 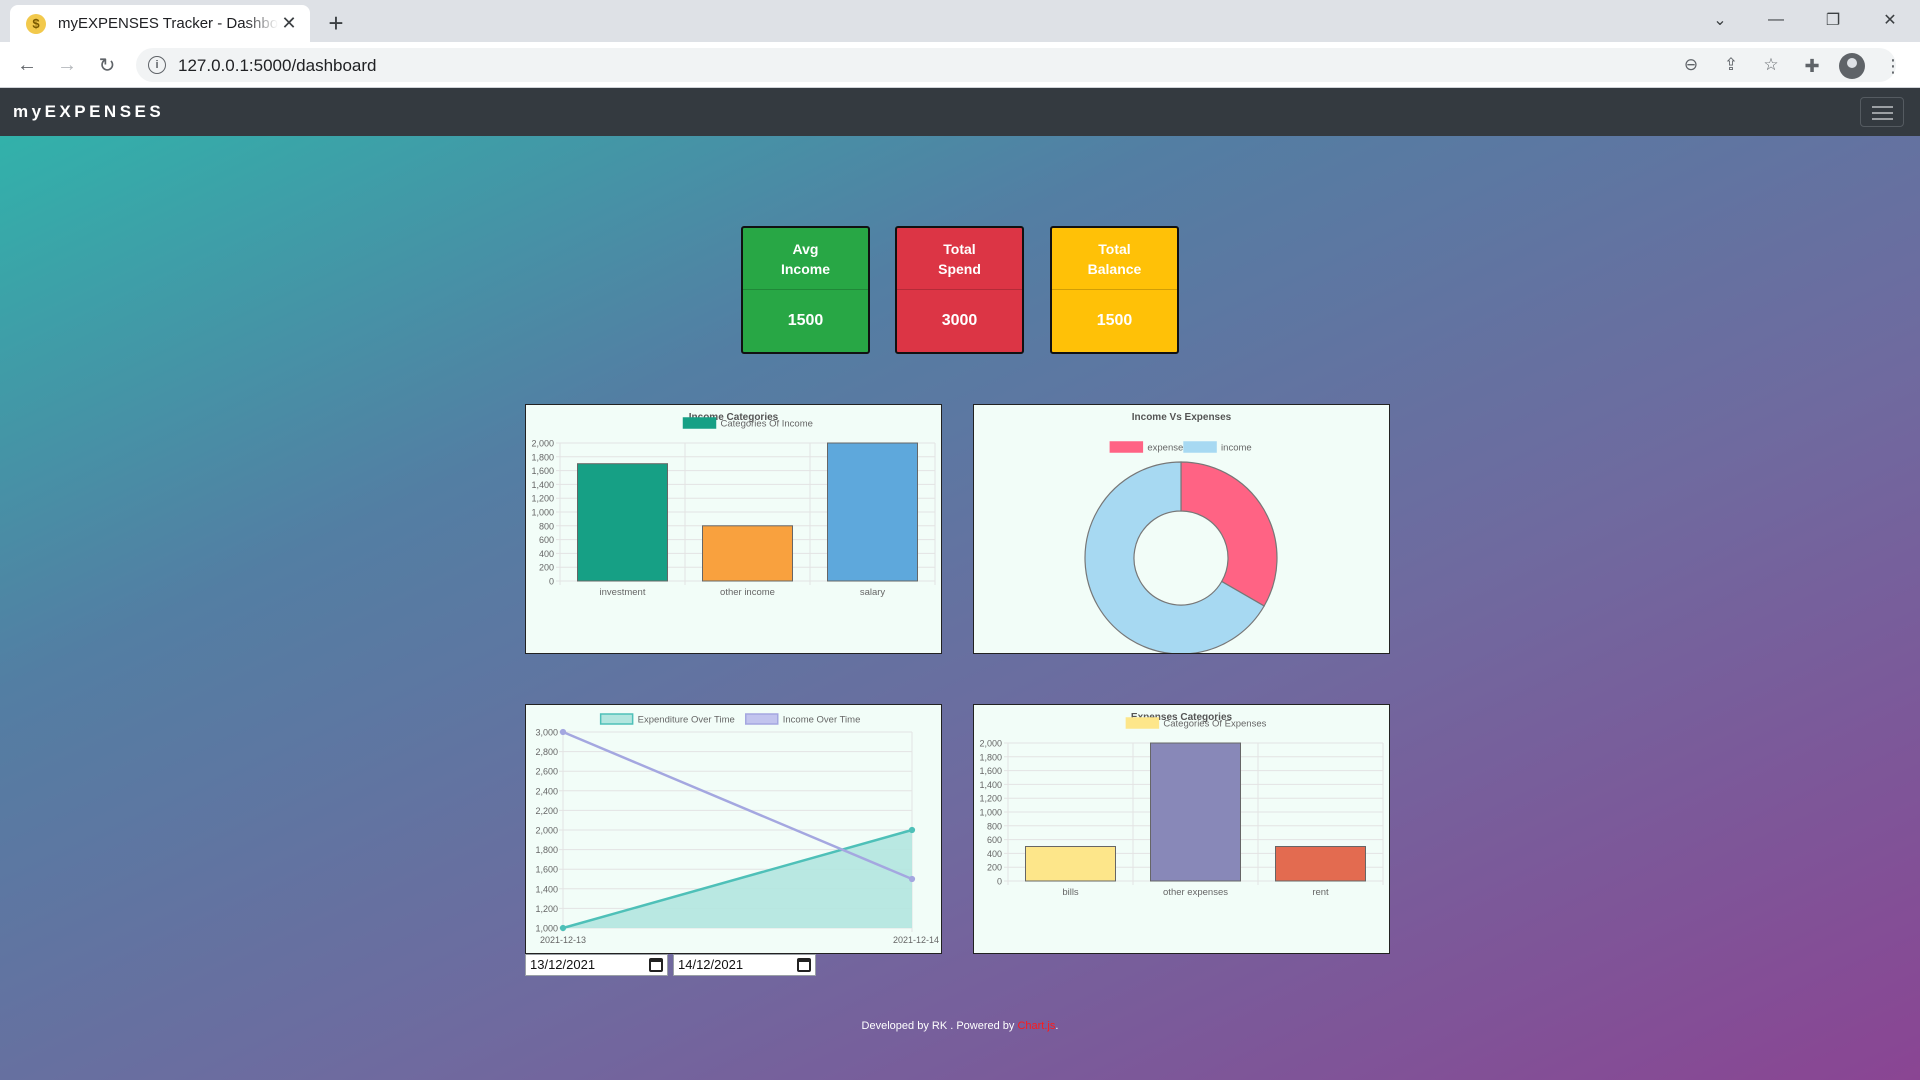 What do you see at coordinates (959, 259) in the screenshot?
I see `stat-label: Total Spend` at bounding box center [959, 259].